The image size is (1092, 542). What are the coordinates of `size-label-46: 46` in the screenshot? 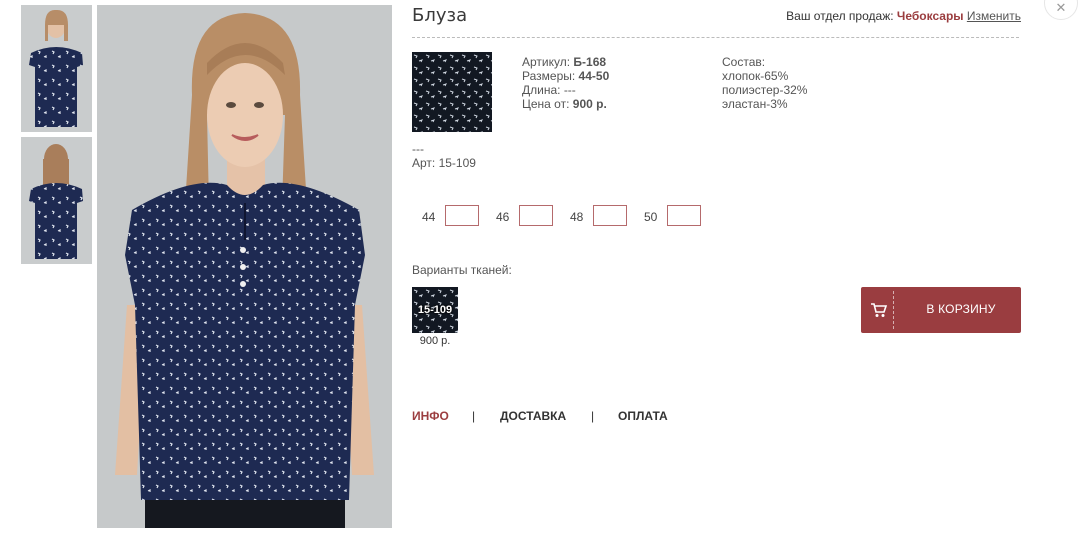 It's located at (503, 217).